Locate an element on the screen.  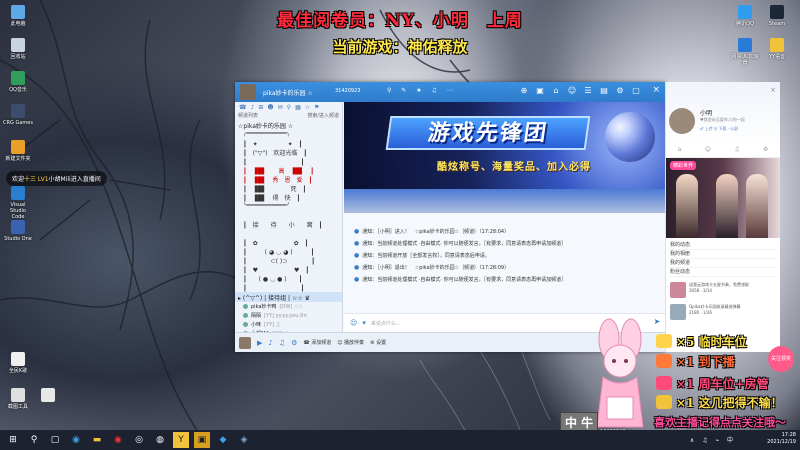
overlay-line-2: ×1 到下播 is located at coordinates (705, 362).